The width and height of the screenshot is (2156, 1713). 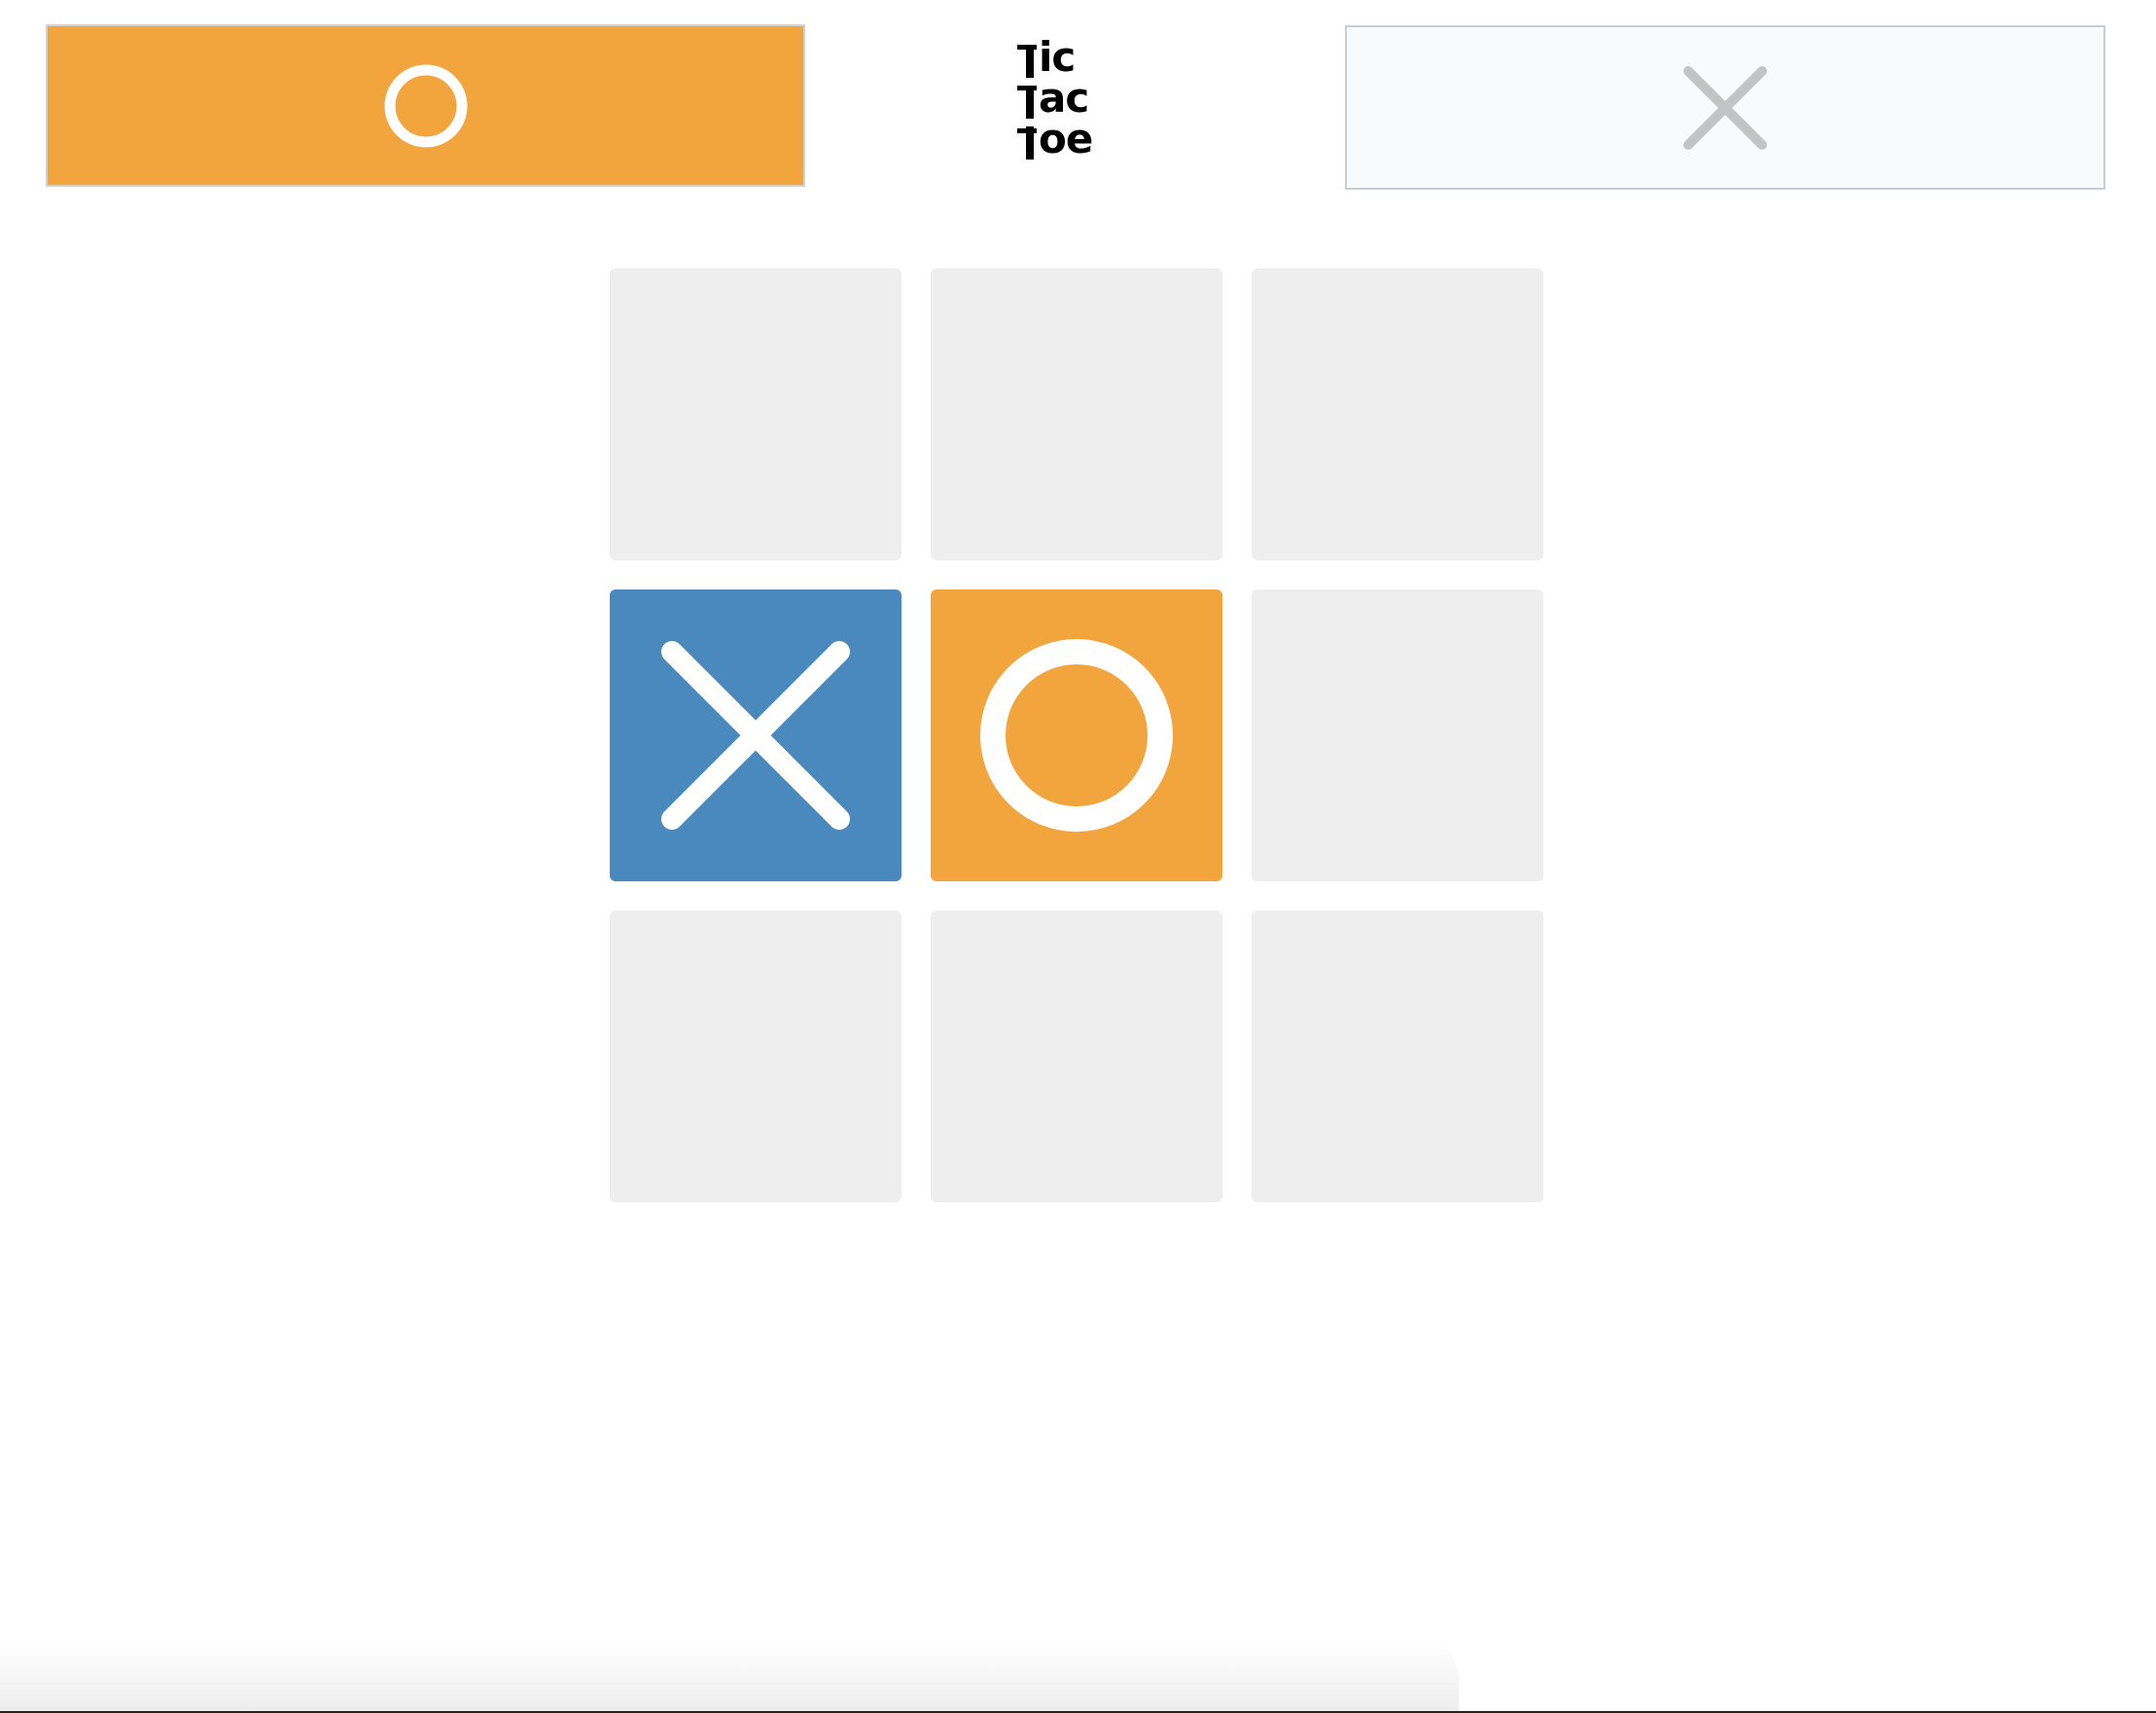 I want to click on title-line-3: oe, so click(x=1066, y=138).